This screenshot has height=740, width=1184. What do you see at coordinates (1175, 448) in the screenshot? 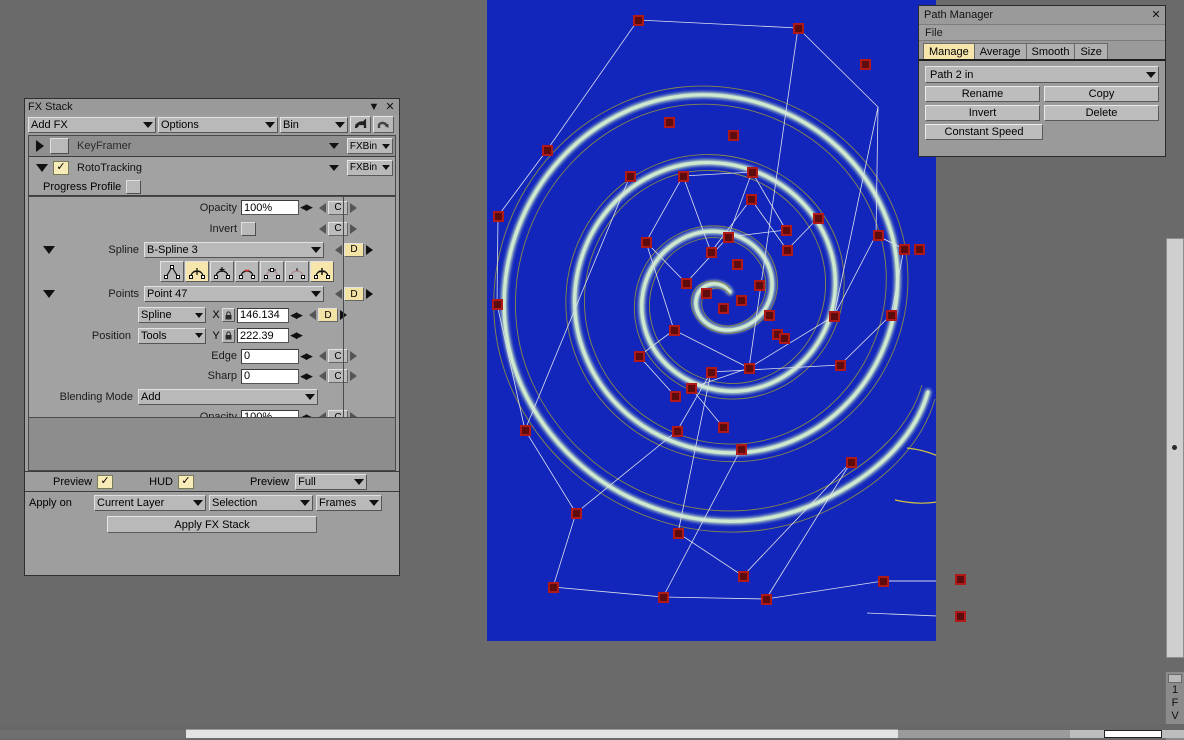
I see `vertical-scrollbar` at bounding box center [1175, 448].